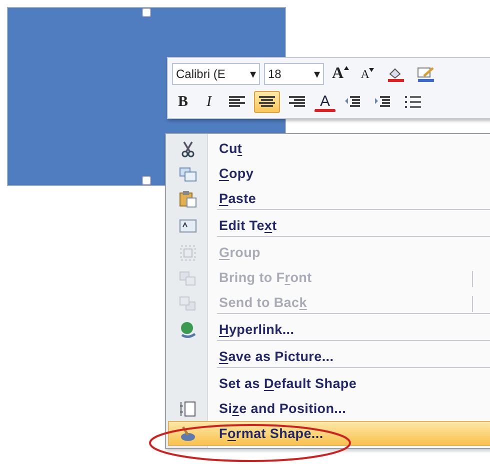 Image resolution: width=490 pixels, height=464 pixels. What do you see at coordinates (329, 148) in the screenshot?
I see `menu-item: Cut` at bounding box center [329, 148].